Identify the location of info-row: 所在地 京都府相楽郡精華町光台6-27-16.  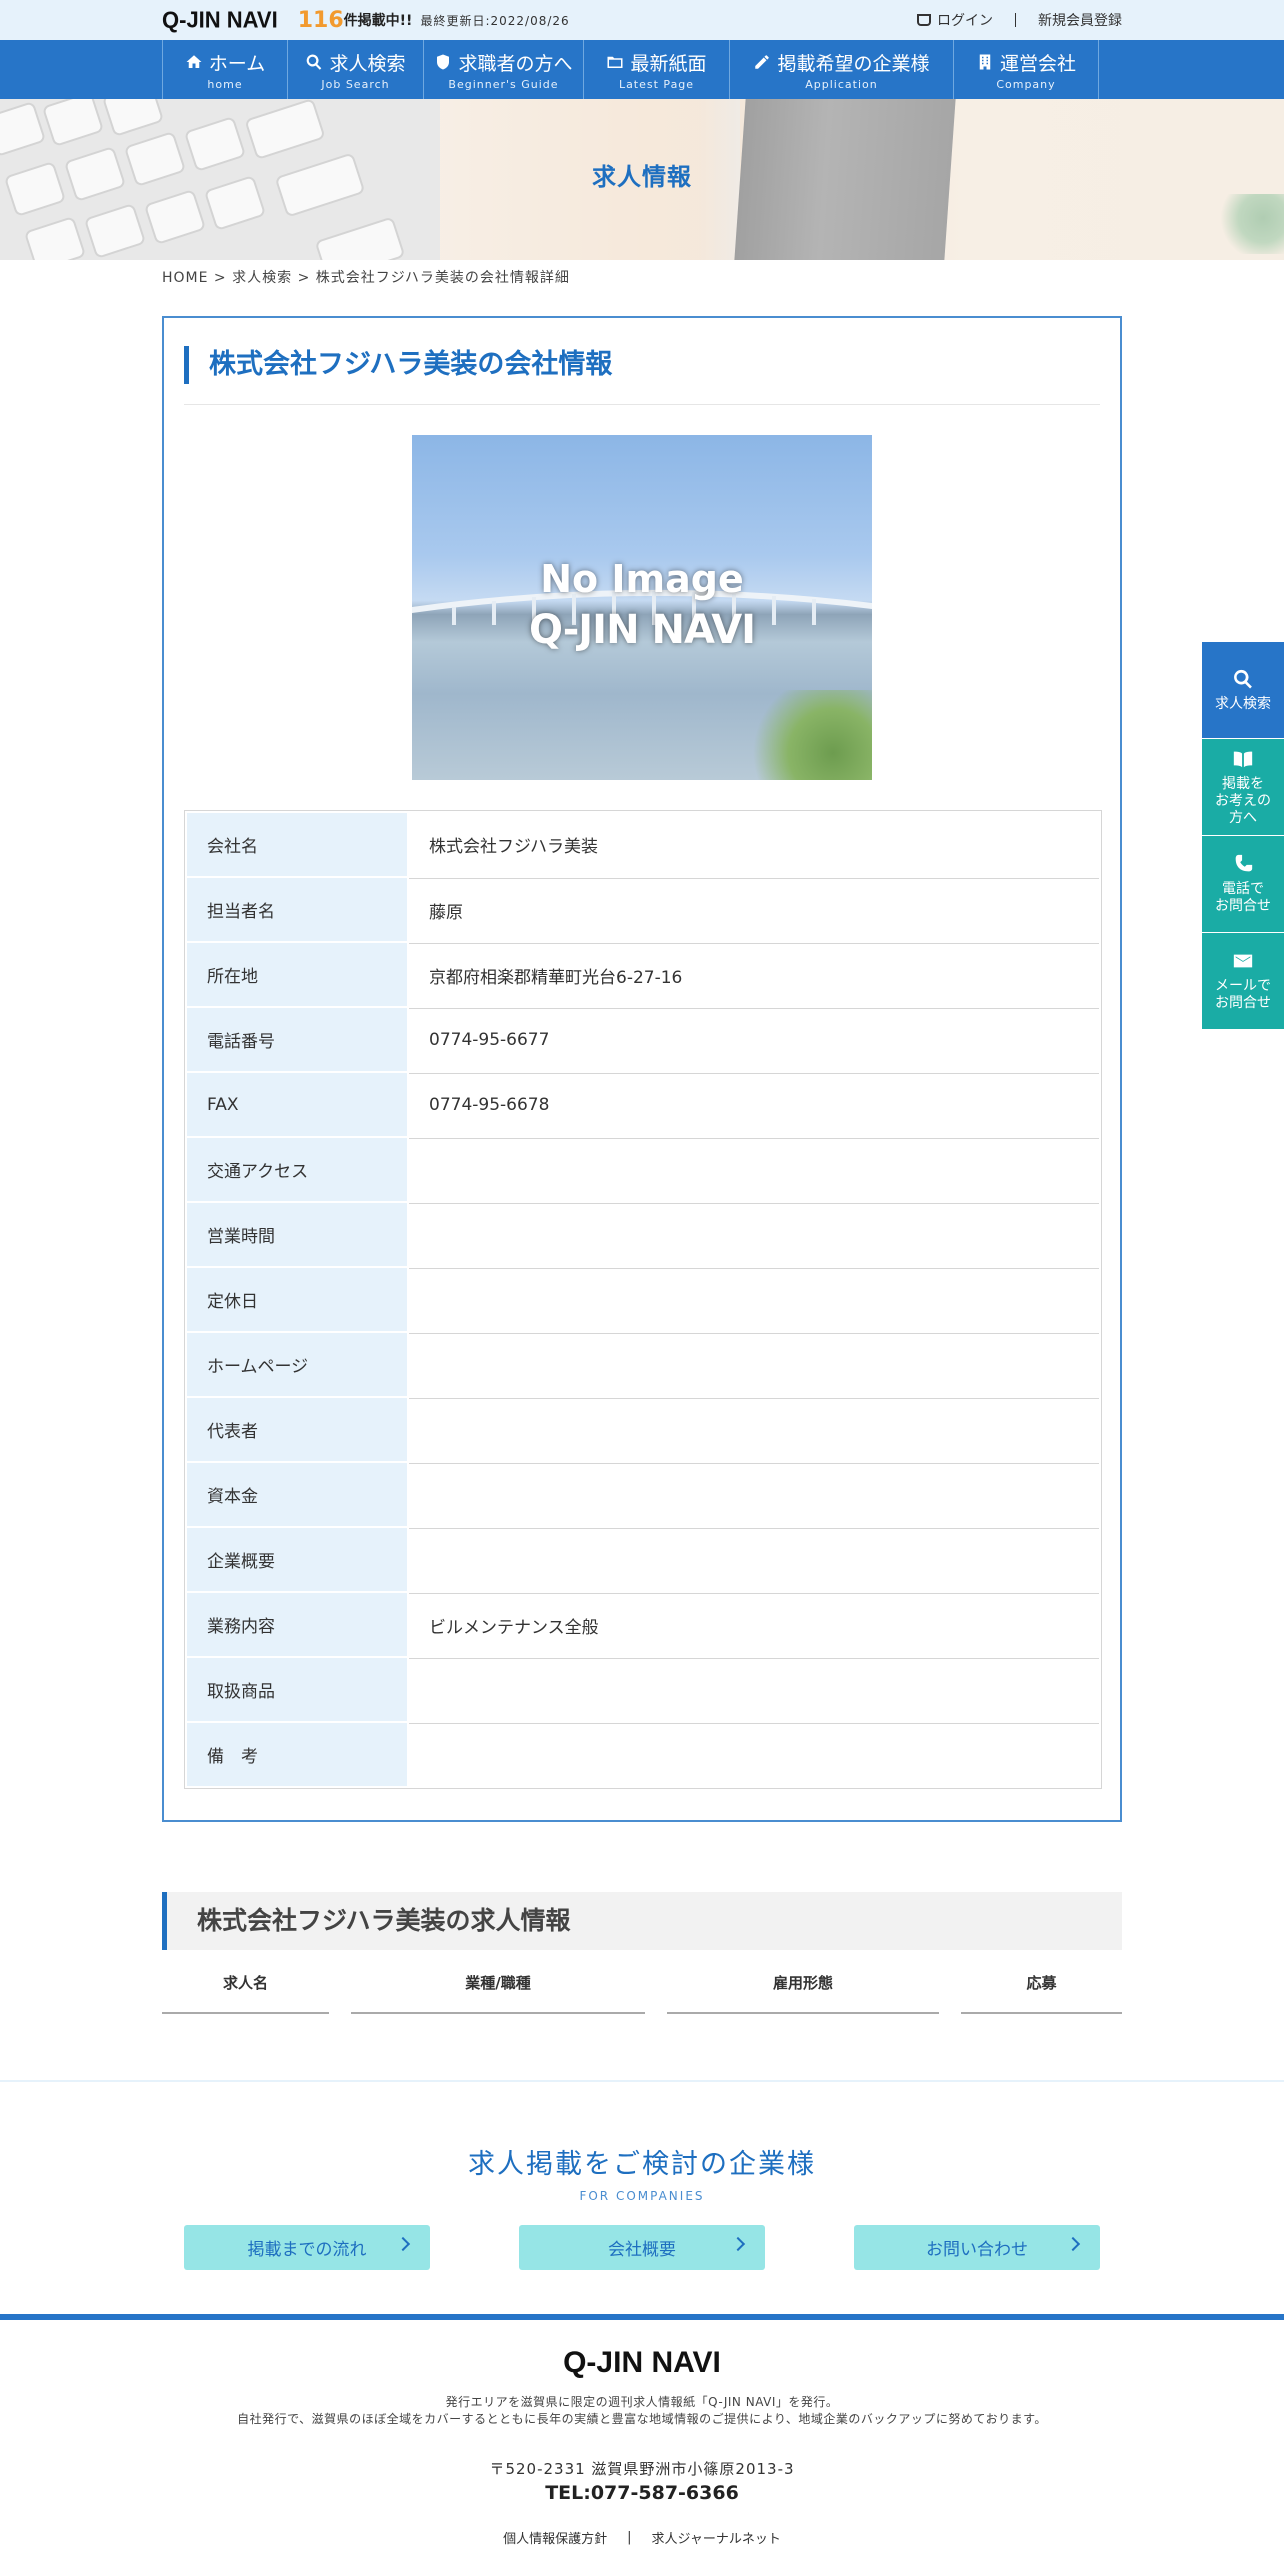
(643, 974).